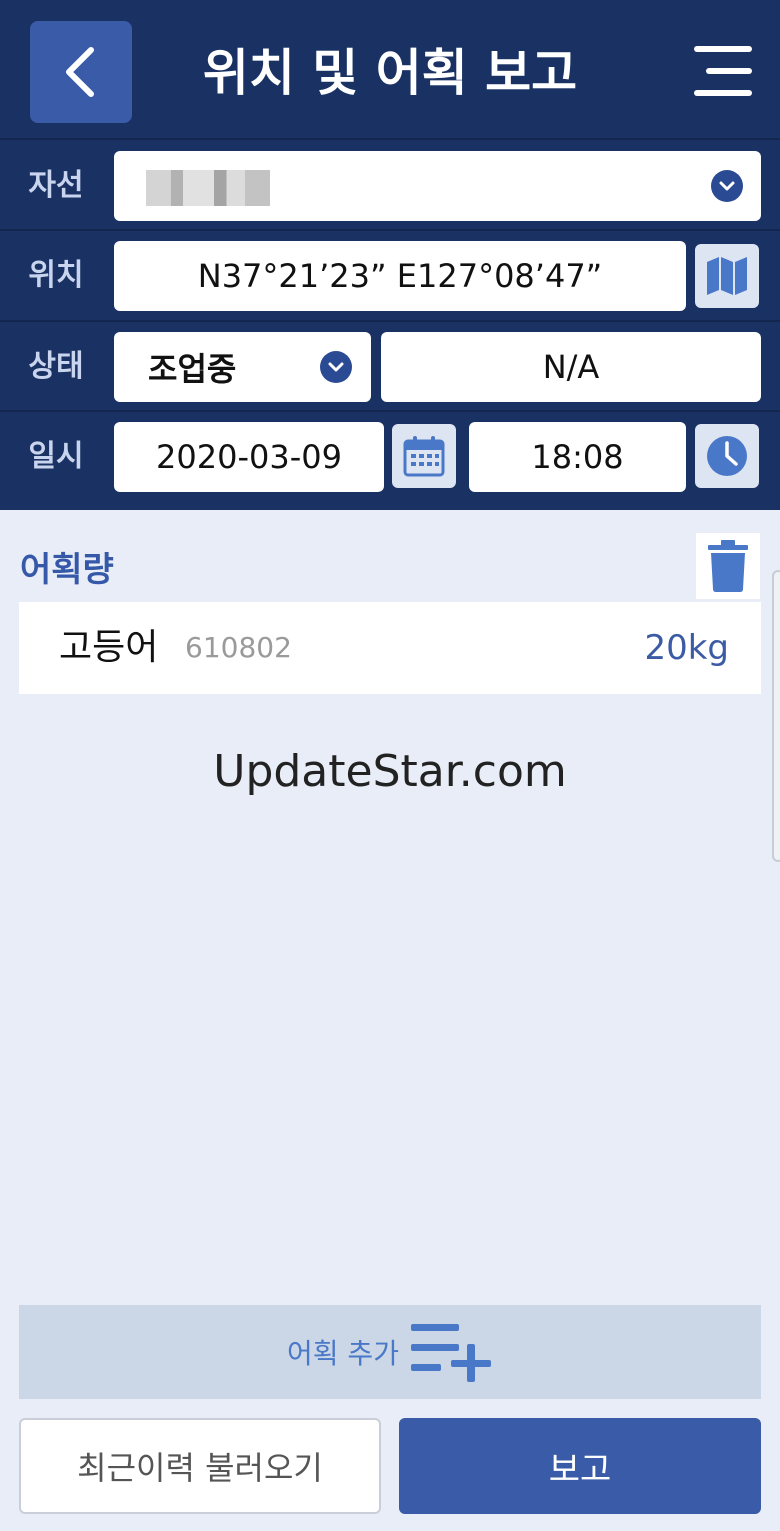  Describe the element at coordinates (571, 367) in the screenshot. I see `status-detail-field: N/A` at that location.